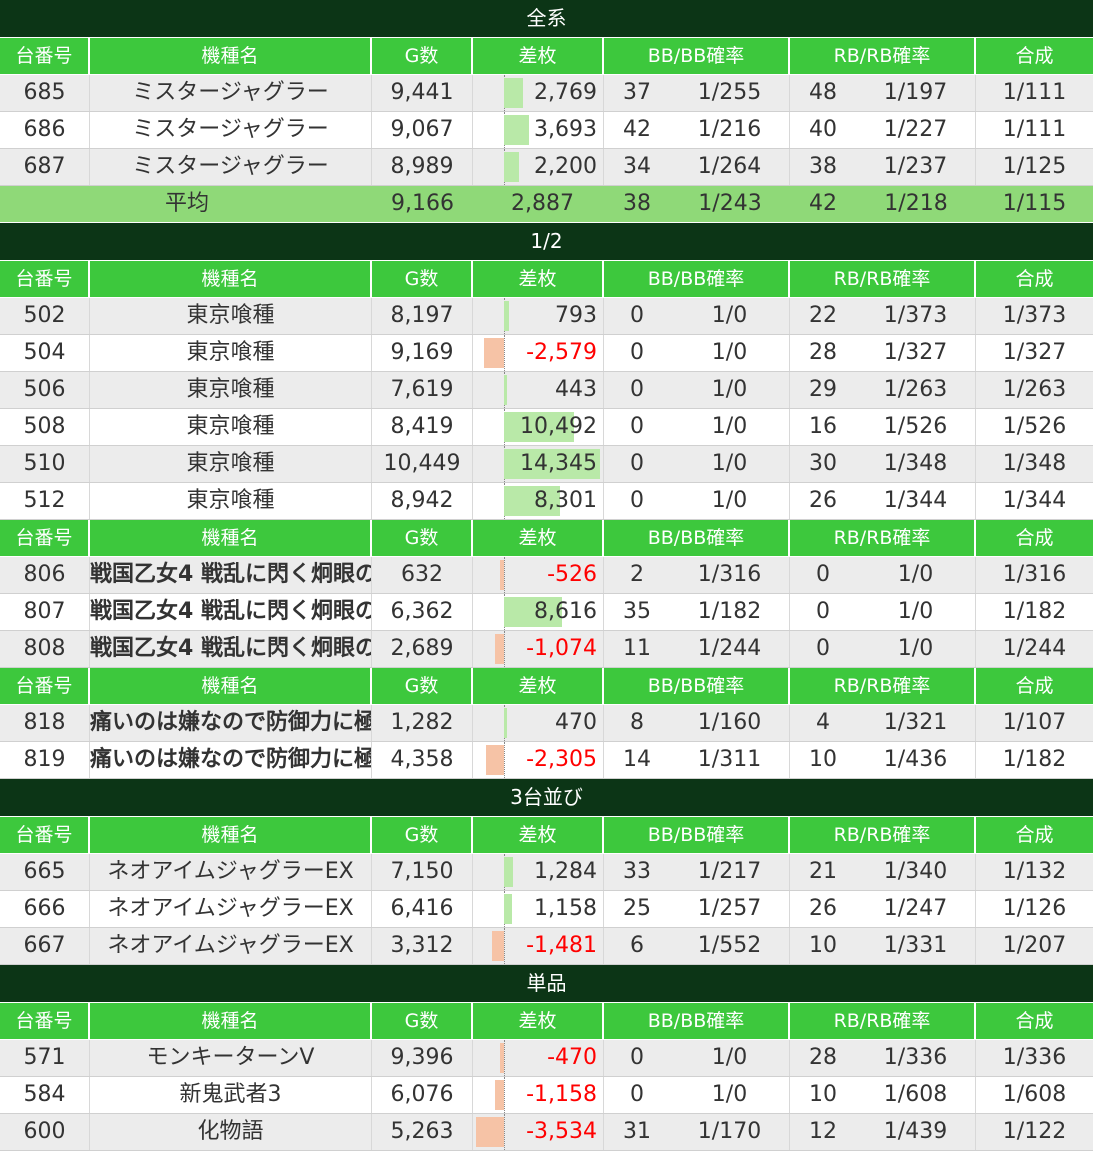 The height and width of the screenshot is (1151, 1093). What do you see at coordinates (1034, 908) in the screenshot?
I see `combined-rate: 1/126` at bounding box center [1034, 908].